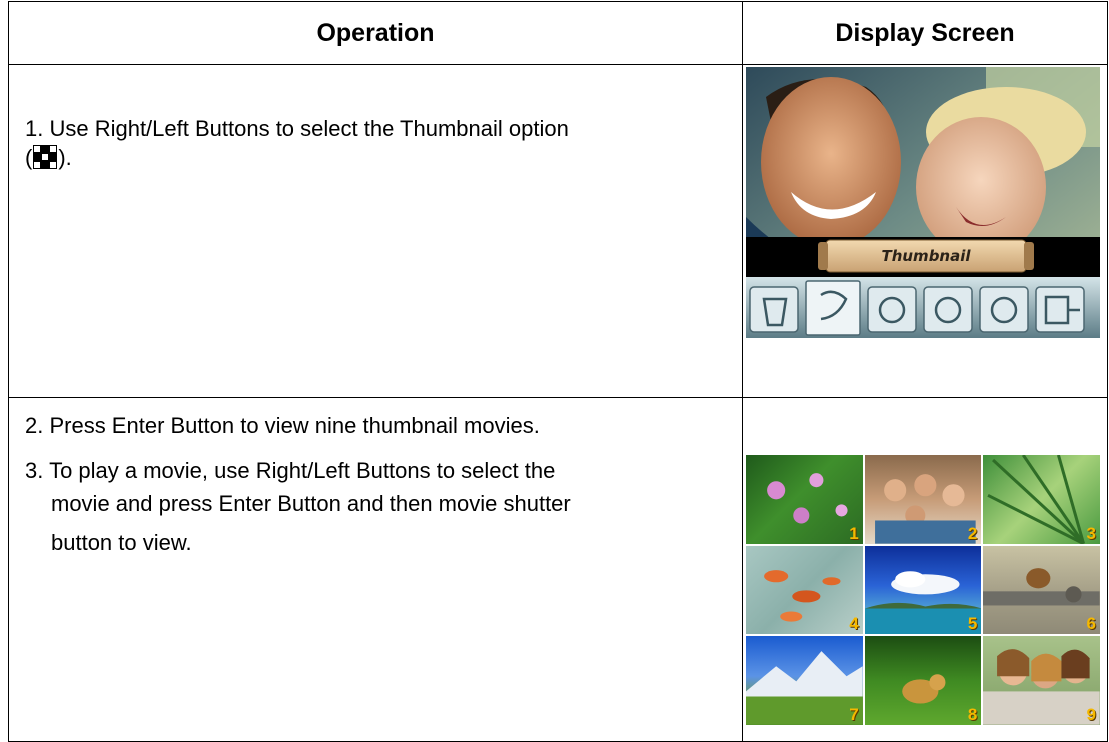 The width and height of the screenshot is (1109, 742). What do you see at coordinates (45, 156) in the screenshot?
I see `thumbnail-icon` at bounding box center [45, 156].